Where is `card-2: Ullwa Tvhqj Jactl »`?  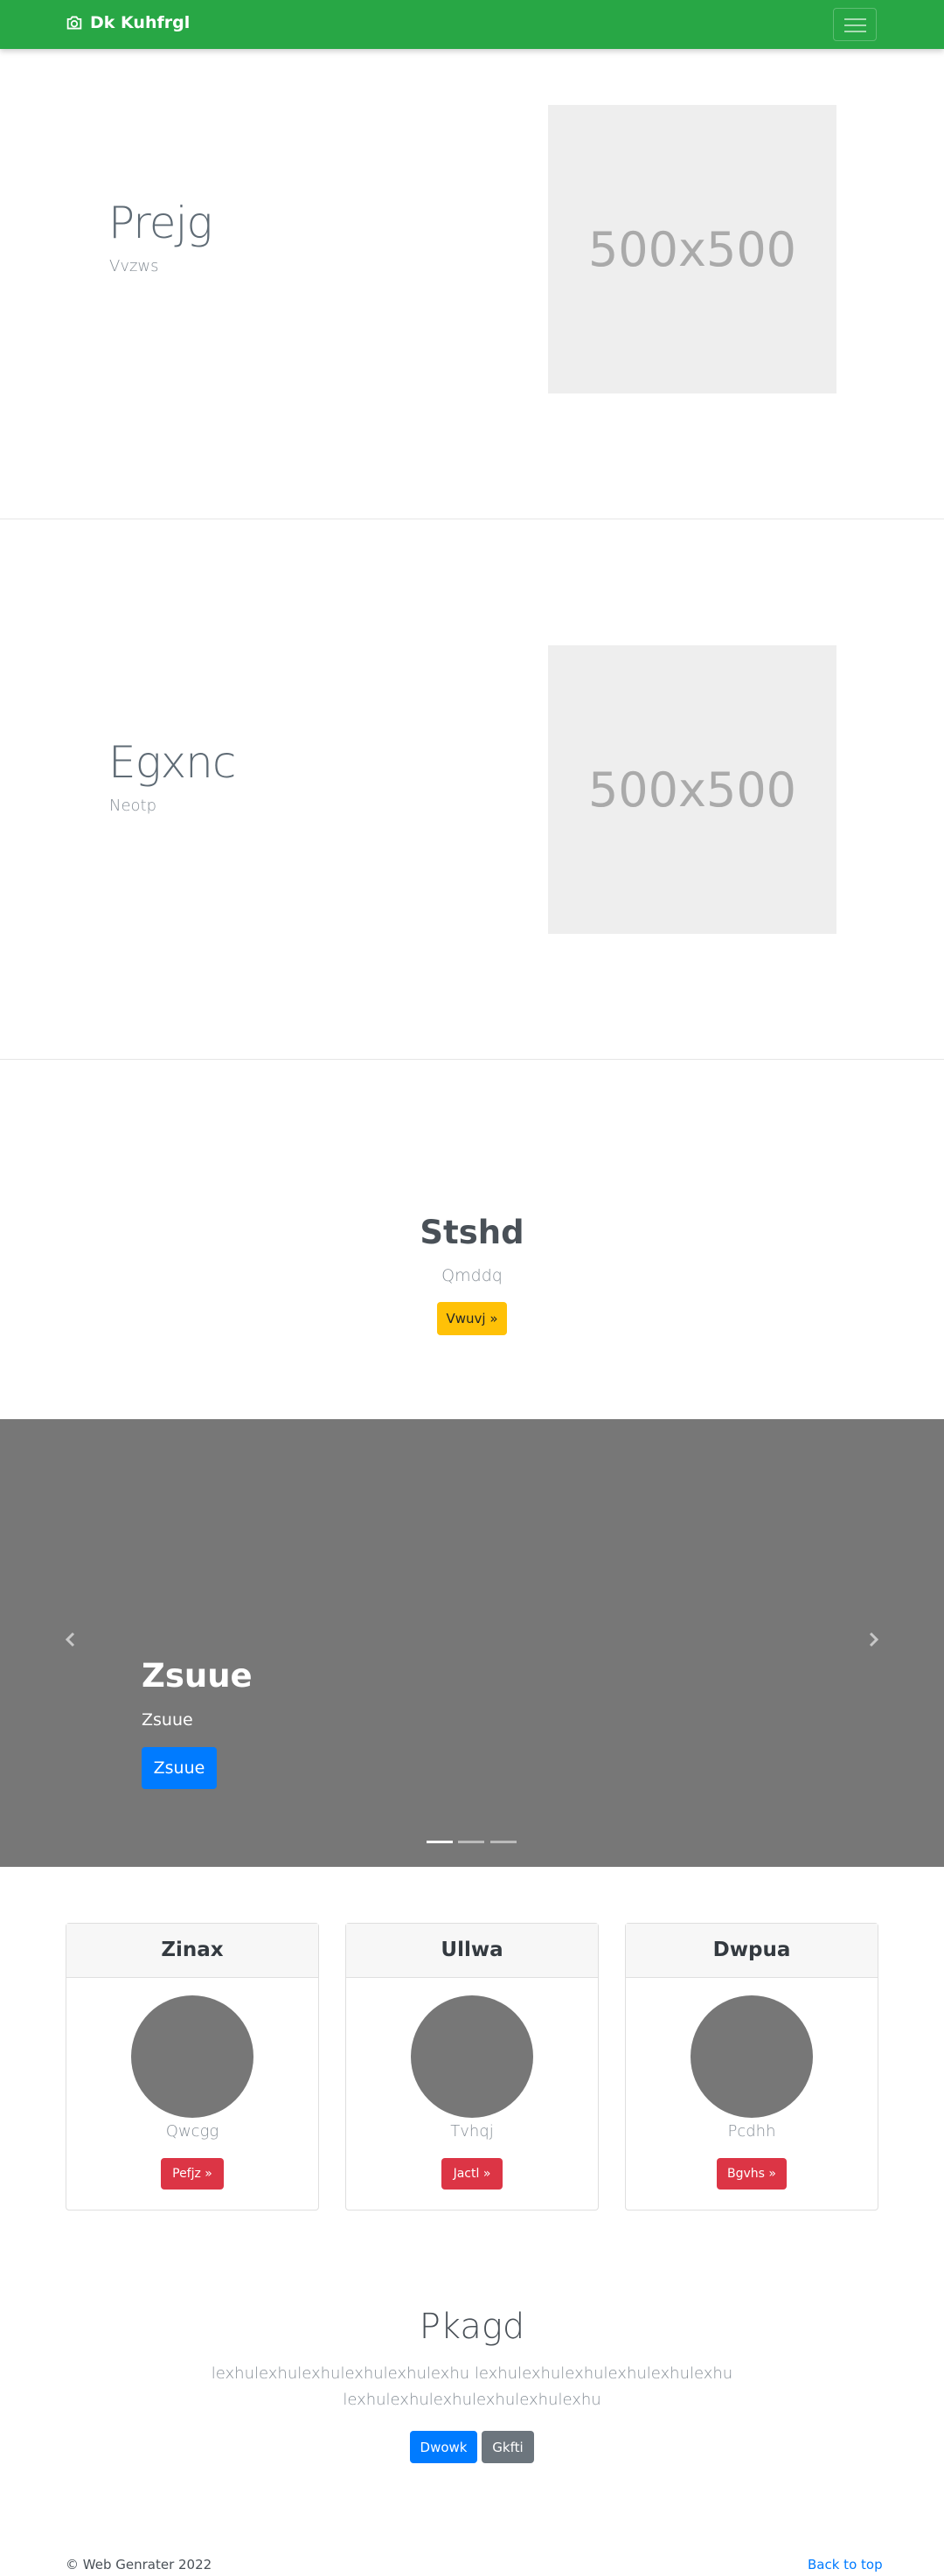
card-2: Ullwa Tvhqj Jactl » is located at coordinates (472, 2066).